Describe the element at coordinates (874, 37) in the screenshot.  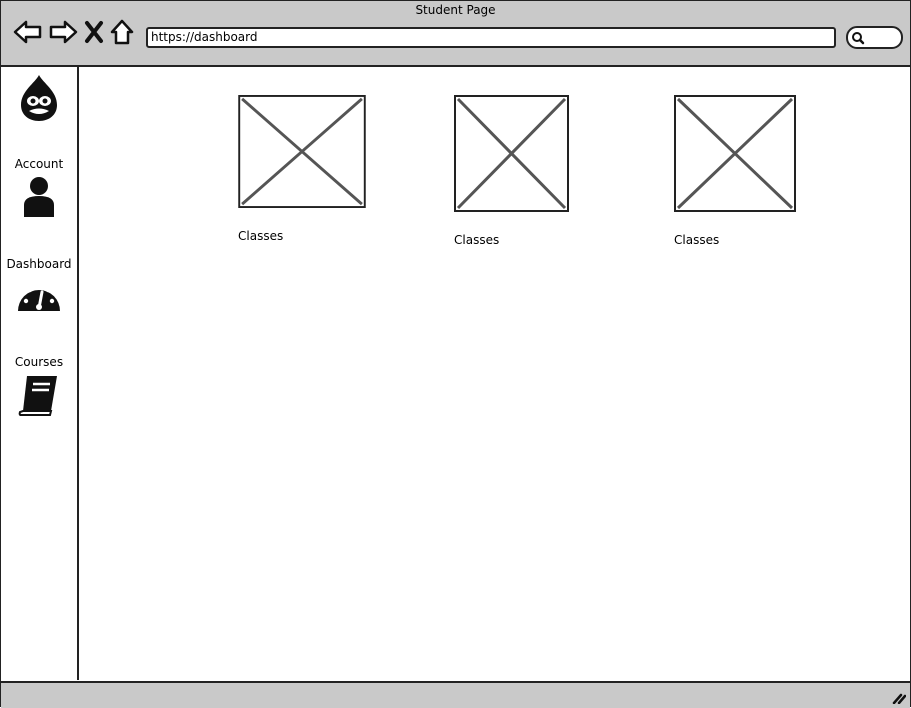
I see `search-field` at that location.